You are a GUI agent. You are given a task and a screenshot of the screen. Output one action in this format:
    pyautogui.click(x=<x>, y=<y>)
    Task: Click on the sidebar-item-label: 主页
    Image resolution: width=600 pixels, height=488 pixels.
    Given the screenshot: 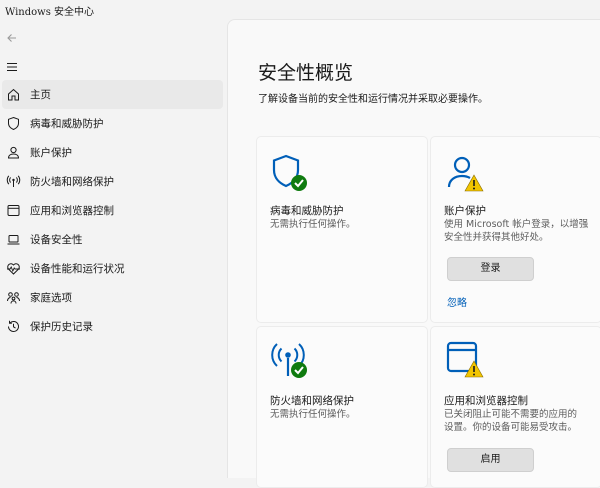 What is the action you would take?
    pyautogui.click(x=40, y=95)
    